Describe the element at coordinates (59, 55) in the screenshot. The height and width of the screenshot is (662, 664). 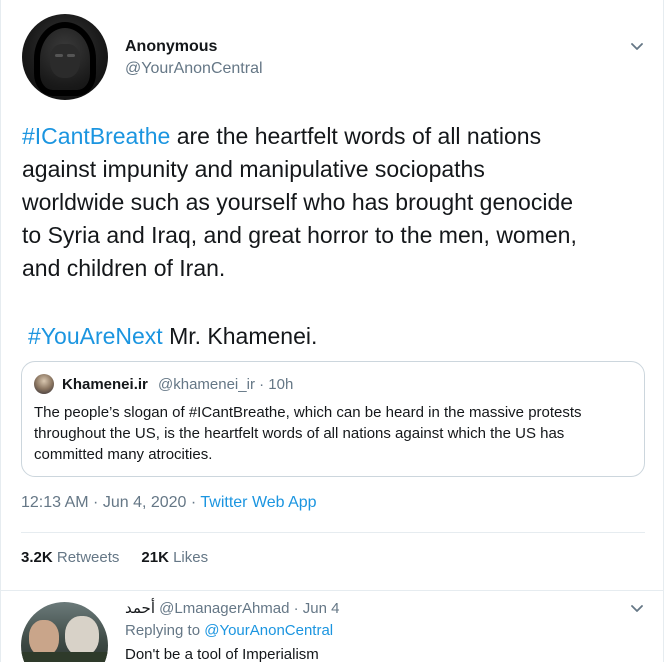
I see `avatar-eye-left` at that location.